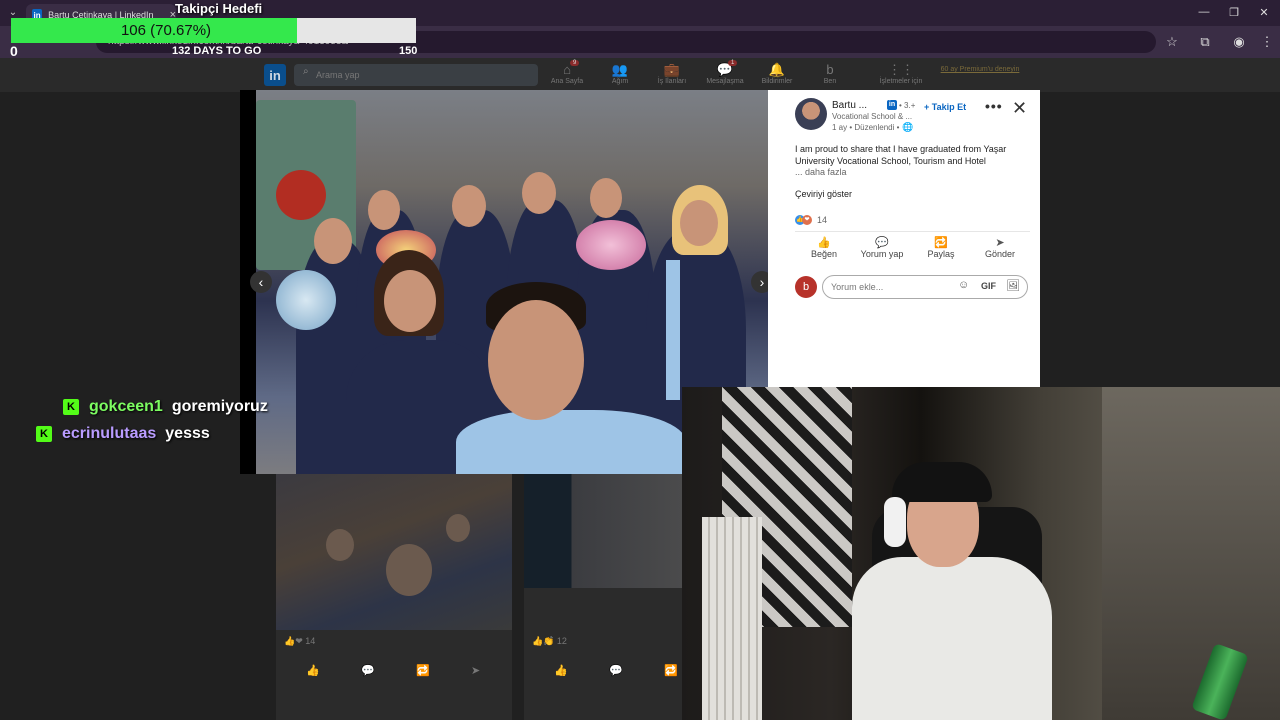  I want to click on nav-item-4: 🔔 Bildirimler, so click(777, 73).